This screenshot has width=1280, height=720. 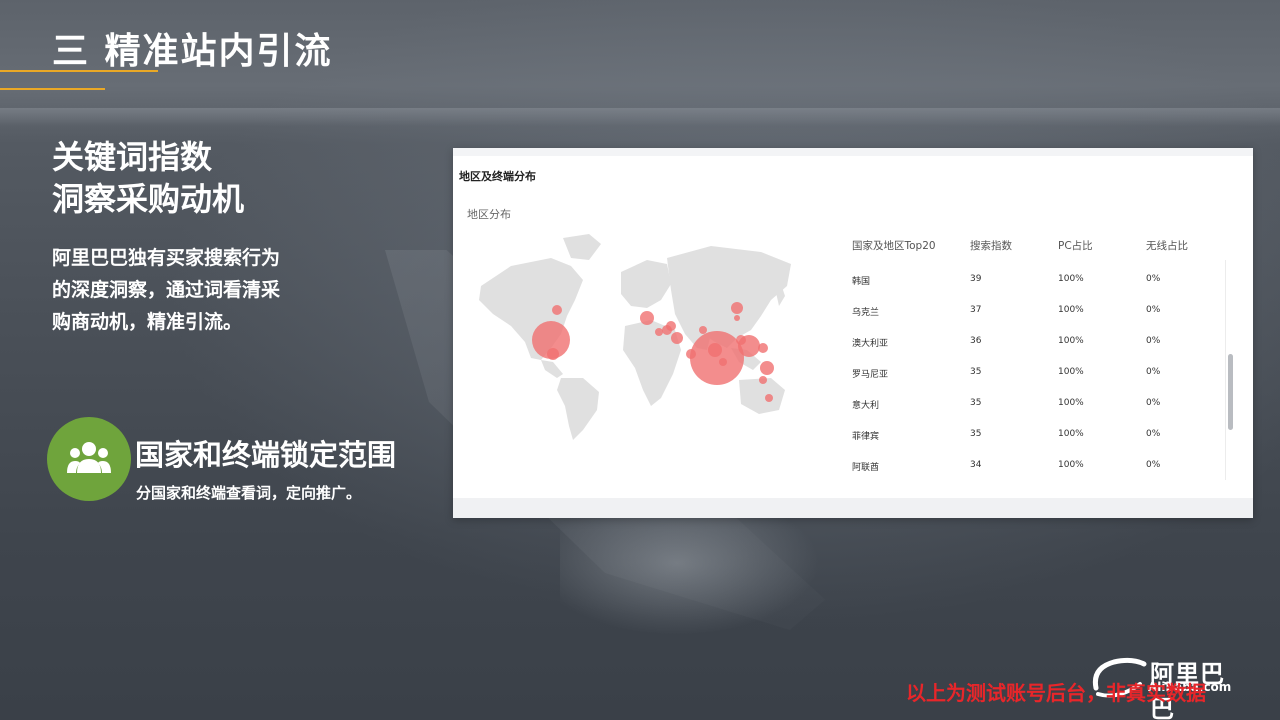 What do you see at coordinates (866, 406) in the screenshot?
I see `cell-country: 意大利` at bounding box center [866, 406].